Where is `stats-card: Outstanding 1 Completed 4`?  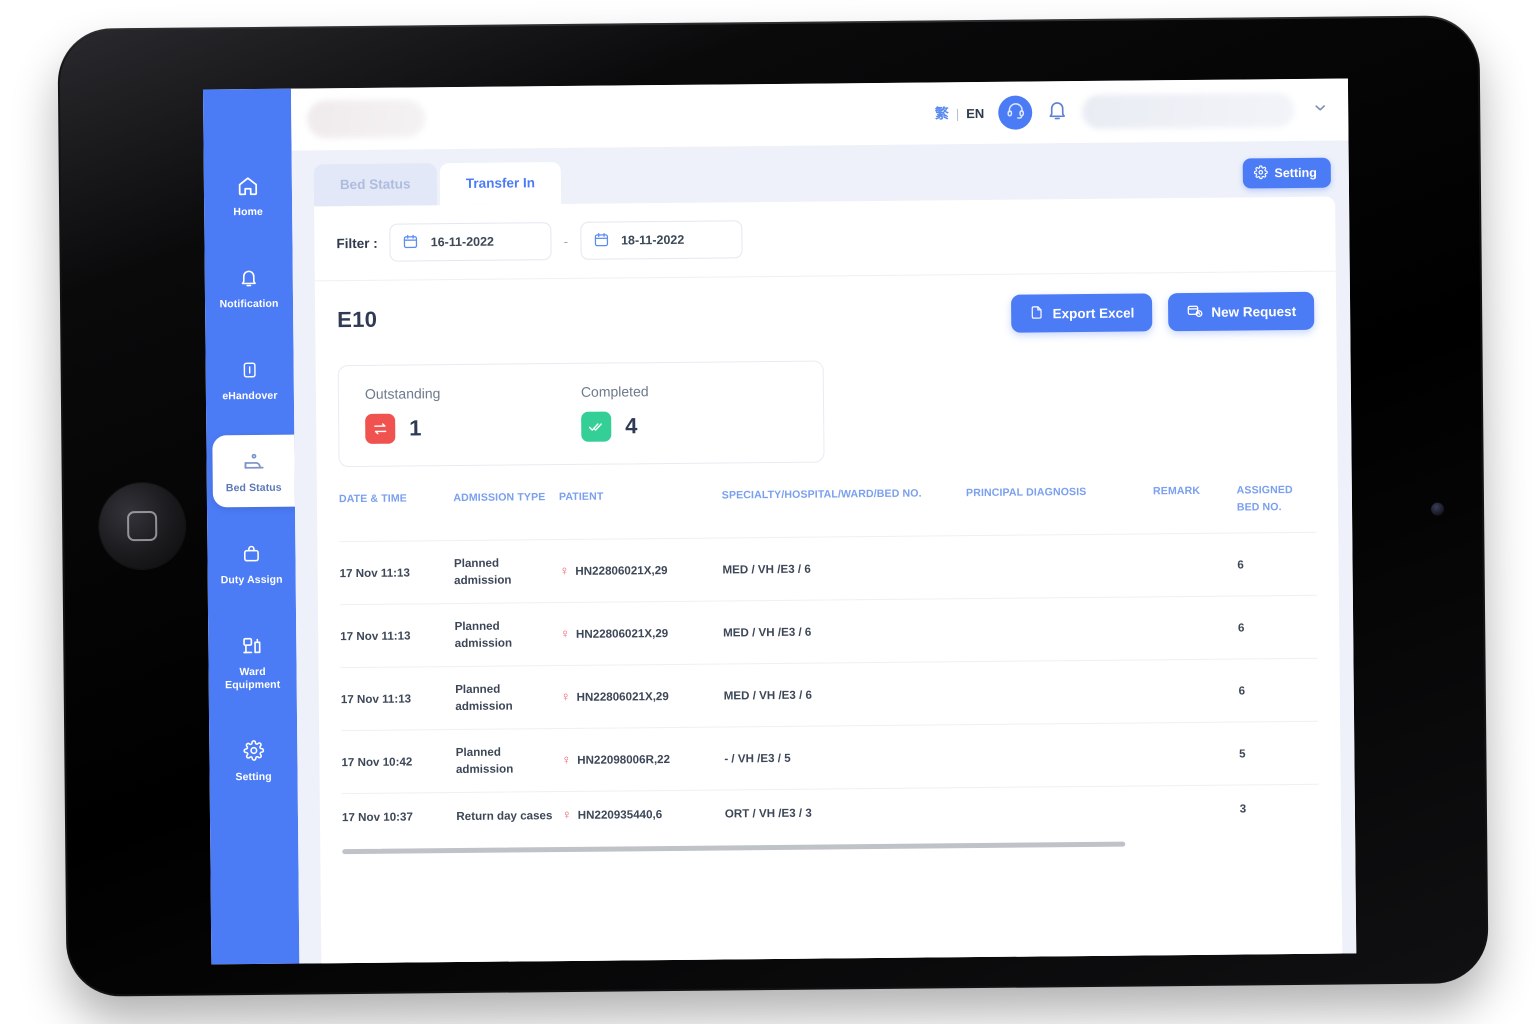 stats-card: Outstanding 1 Completed 4 is located at coordinates (581, 414).